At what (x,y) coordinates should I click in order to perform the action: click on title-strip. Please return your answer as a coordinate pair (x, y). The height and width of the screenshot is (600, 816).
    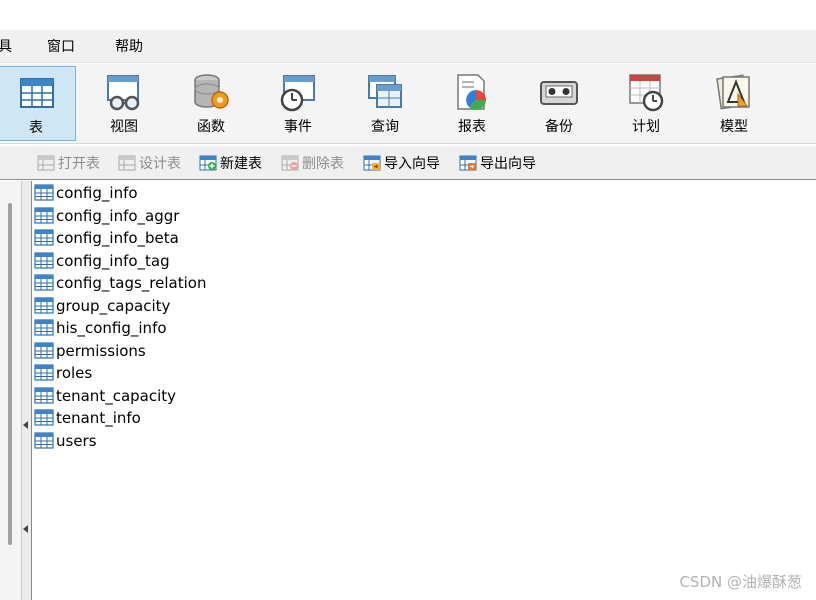
    Looking at the image, I should click on (408, 15).